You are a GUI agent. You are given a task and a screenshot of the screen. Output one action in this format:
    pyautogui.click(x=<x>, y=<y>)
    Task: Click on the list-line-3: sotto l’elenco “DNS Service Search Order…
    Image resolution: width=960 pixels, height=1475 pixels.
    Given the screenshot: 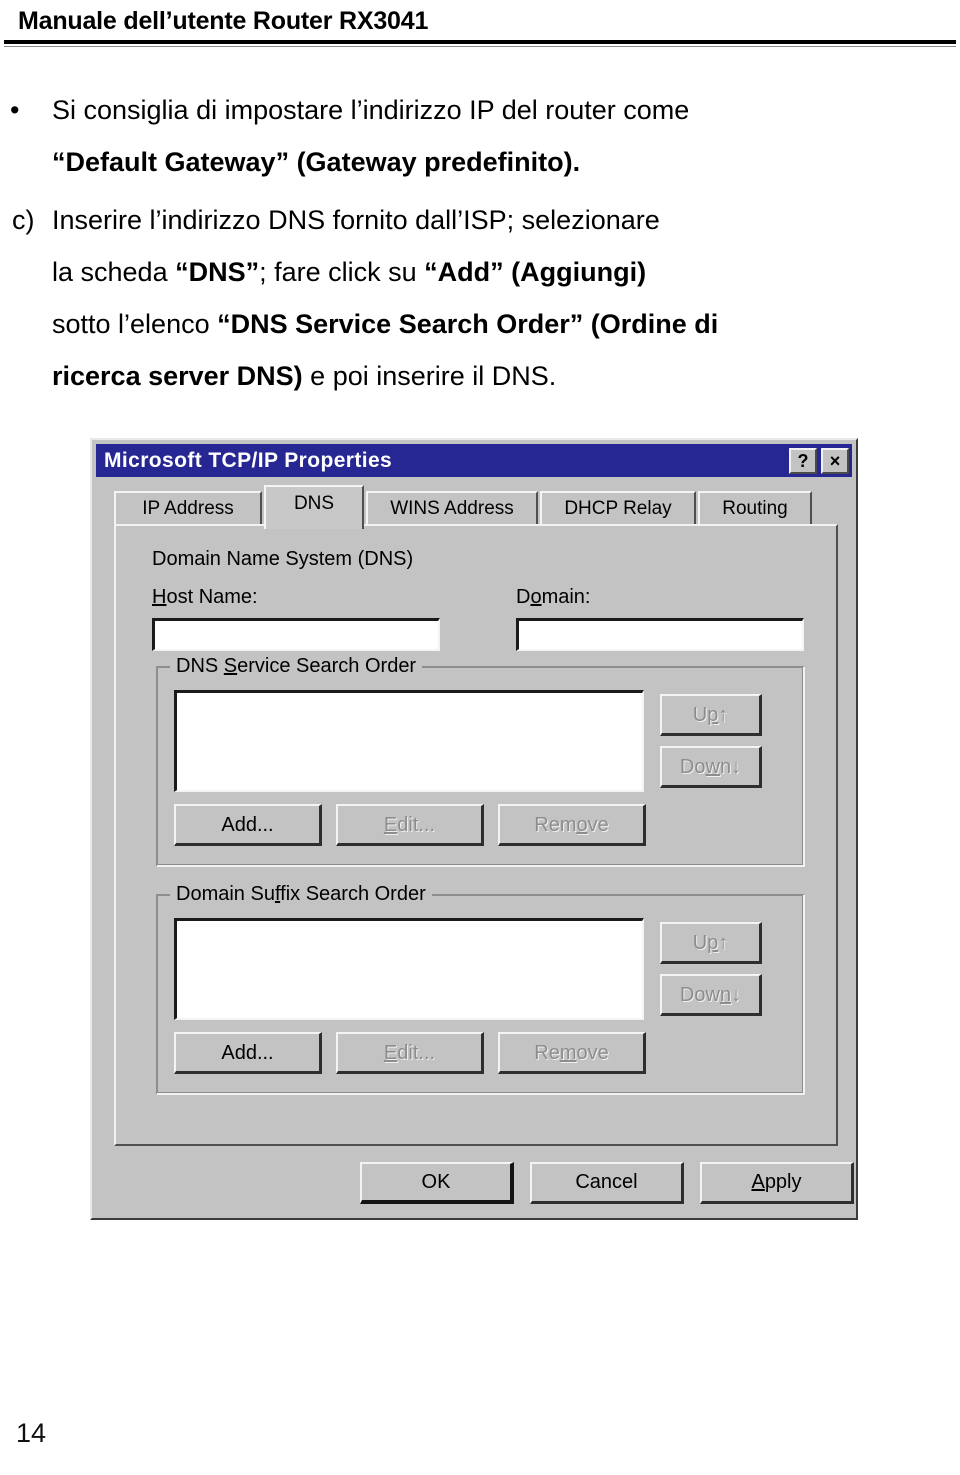 What is the action you would take?
    pyautogui.click(x=506, y=324)
    